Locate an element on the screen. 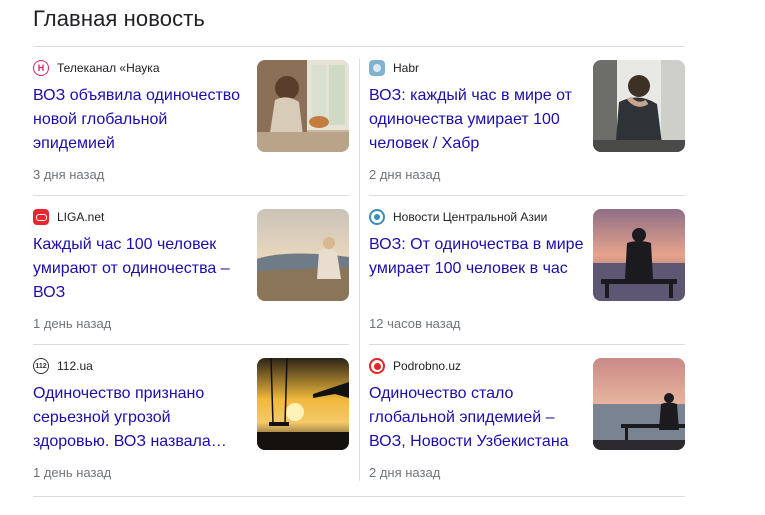 The height and width of the screenshot is (515, 765). section-heading: Главная новость is located at coordinates (119, 18).